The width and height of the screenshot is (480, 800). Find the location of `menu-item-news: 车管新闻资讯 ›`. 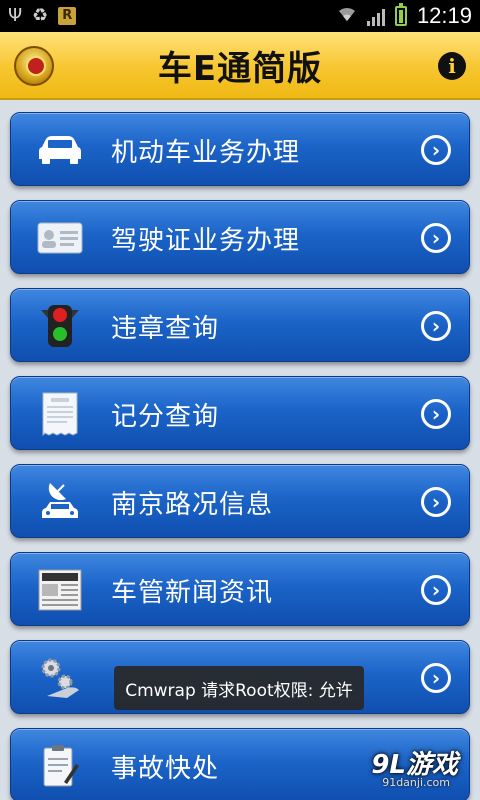

menu-item-news: 车管新闻资讯 › is located at coordinates (240, 589).